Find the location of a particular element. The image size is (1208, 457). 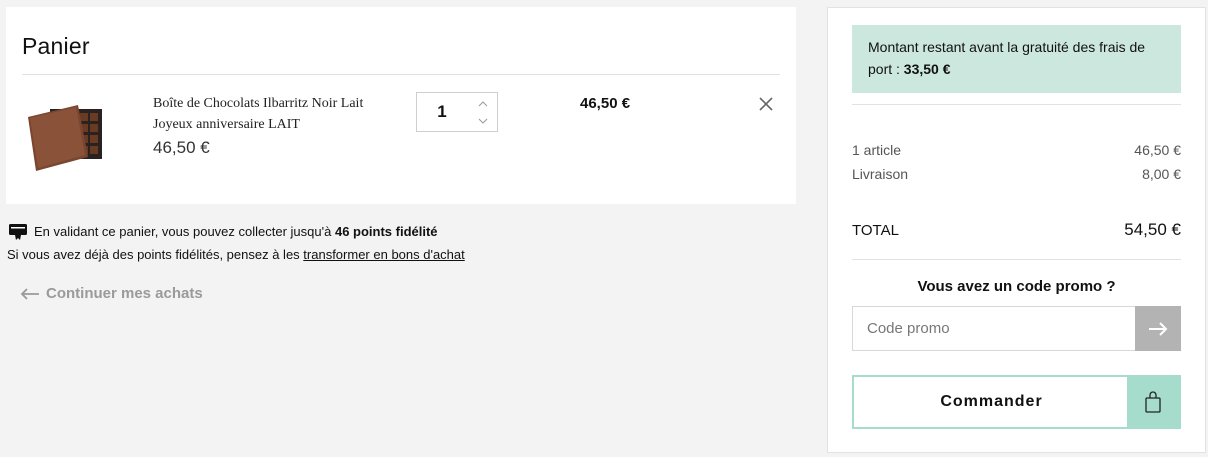

convert-points-link: transformer en bons d'achat is located at coordinates (383, 254).